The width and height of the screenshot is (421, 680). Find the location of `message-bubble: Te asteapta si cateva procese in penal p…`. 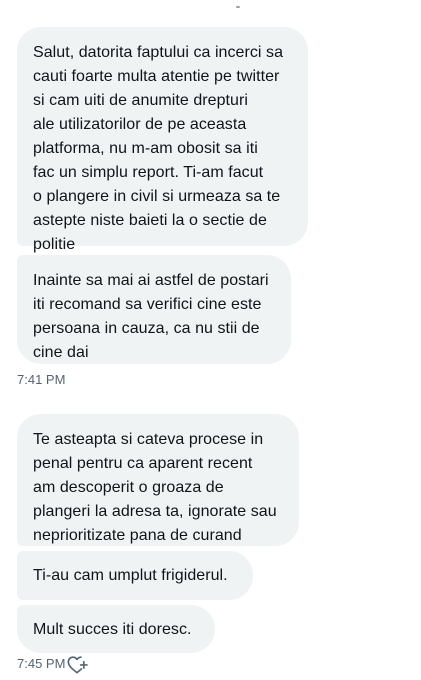

message-bubble: Te asteapta si cateva procese in penal p… is located at coordinates (158, 480).